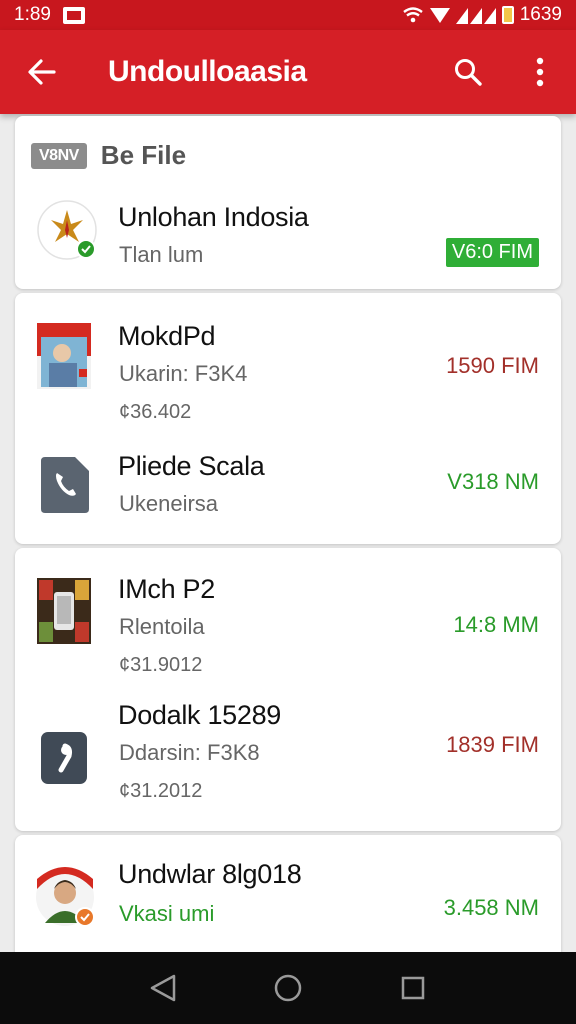 The width and height of the screenshot is (576, 1024). I want to click on item-amount: 1839 FIM, so click(492, 744).